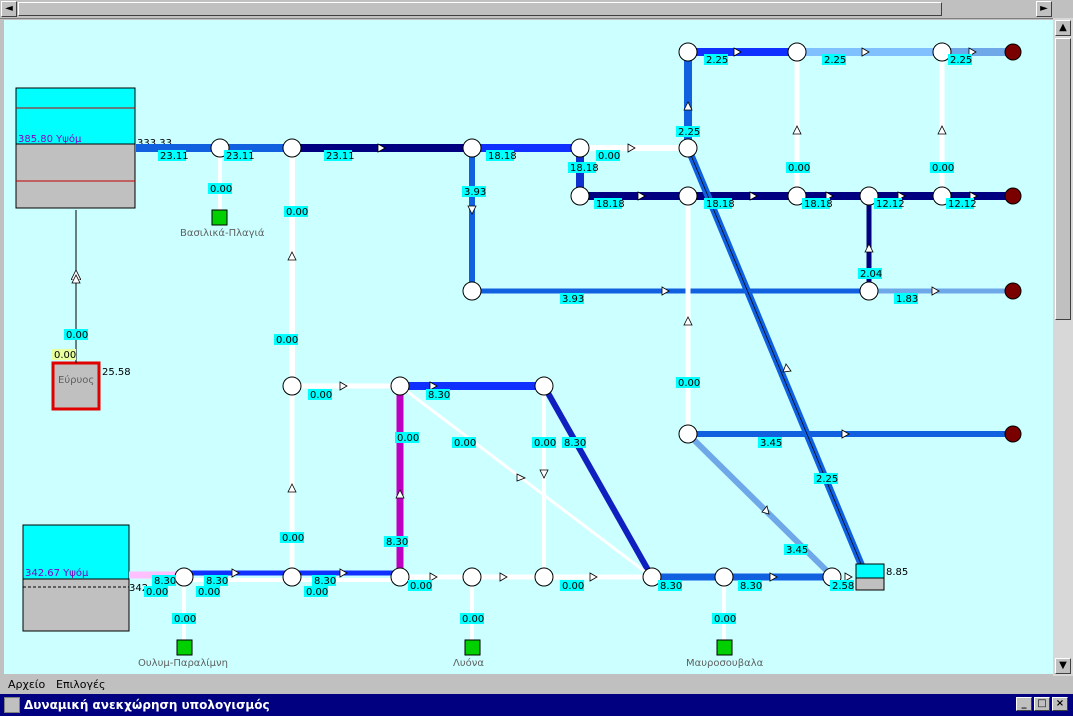 This screenshot has width=1073, height=716. I want to click on source-label-2: Ουλυμ-Παραλίμνη, so click(183, 663).